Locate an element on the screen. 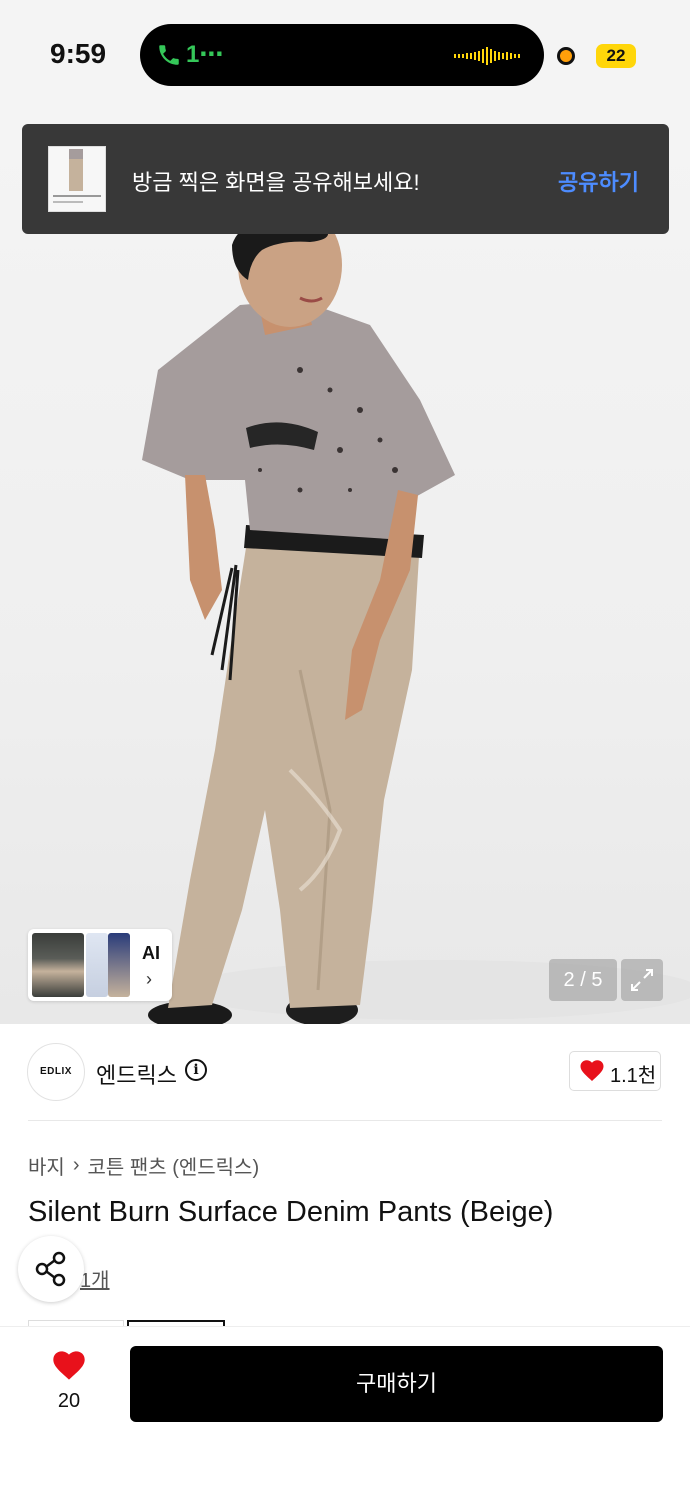 The height and width of the screenshot is (1501, 690). buy-button: 구매하기 is located at coordinates (396, 1384).